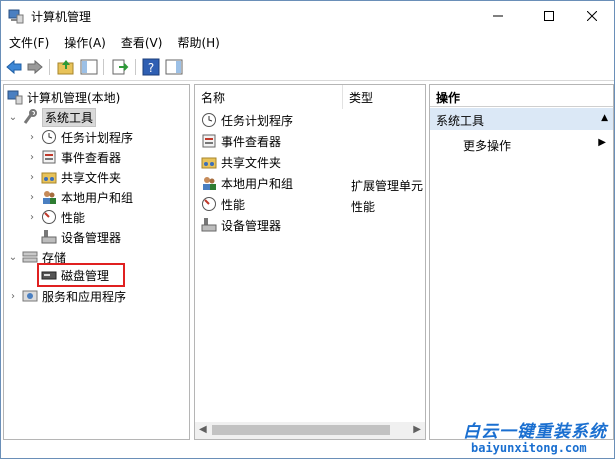 This screenshot has height=459, width=615. What do you see at coordinates (89, 67) in the screenshot?
I see `show-hide-tree-icon` at bounding box center [89, 67].